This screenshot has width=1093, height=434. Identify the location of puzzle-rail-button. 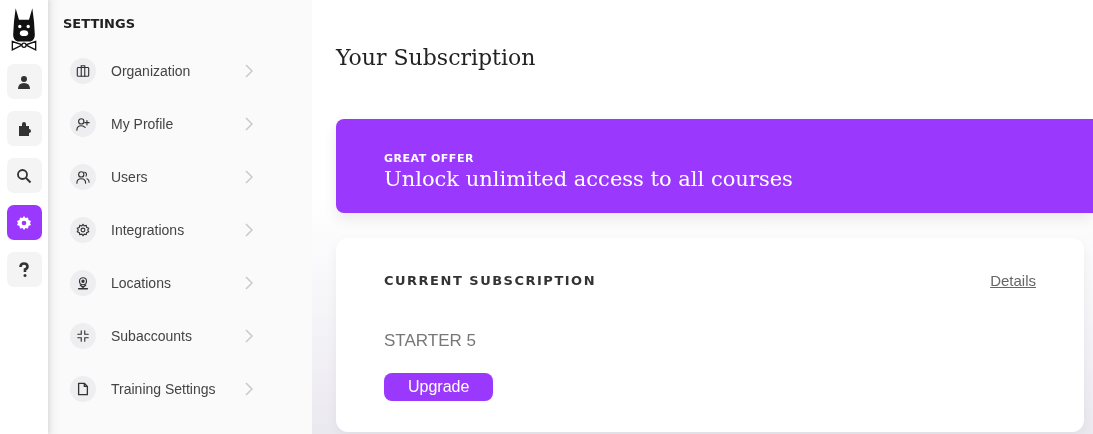
(24, 128).